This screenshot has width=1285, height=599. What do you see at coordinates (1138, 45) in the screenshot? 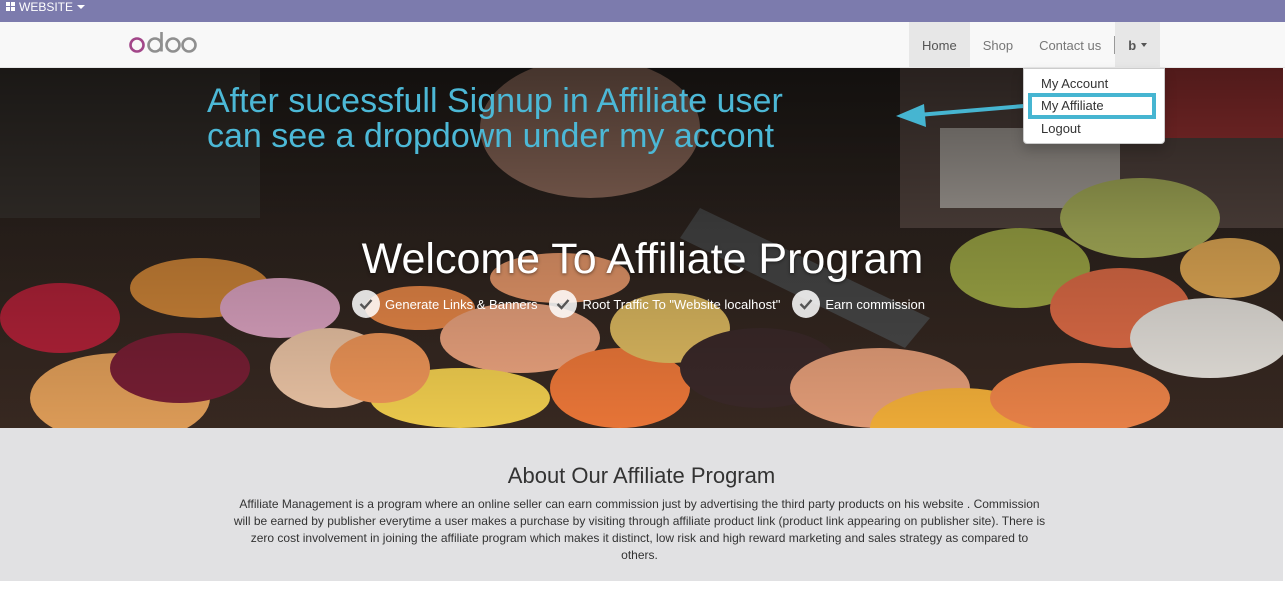
I see `user-menu-button: b` at bounding box center [1138, 45].